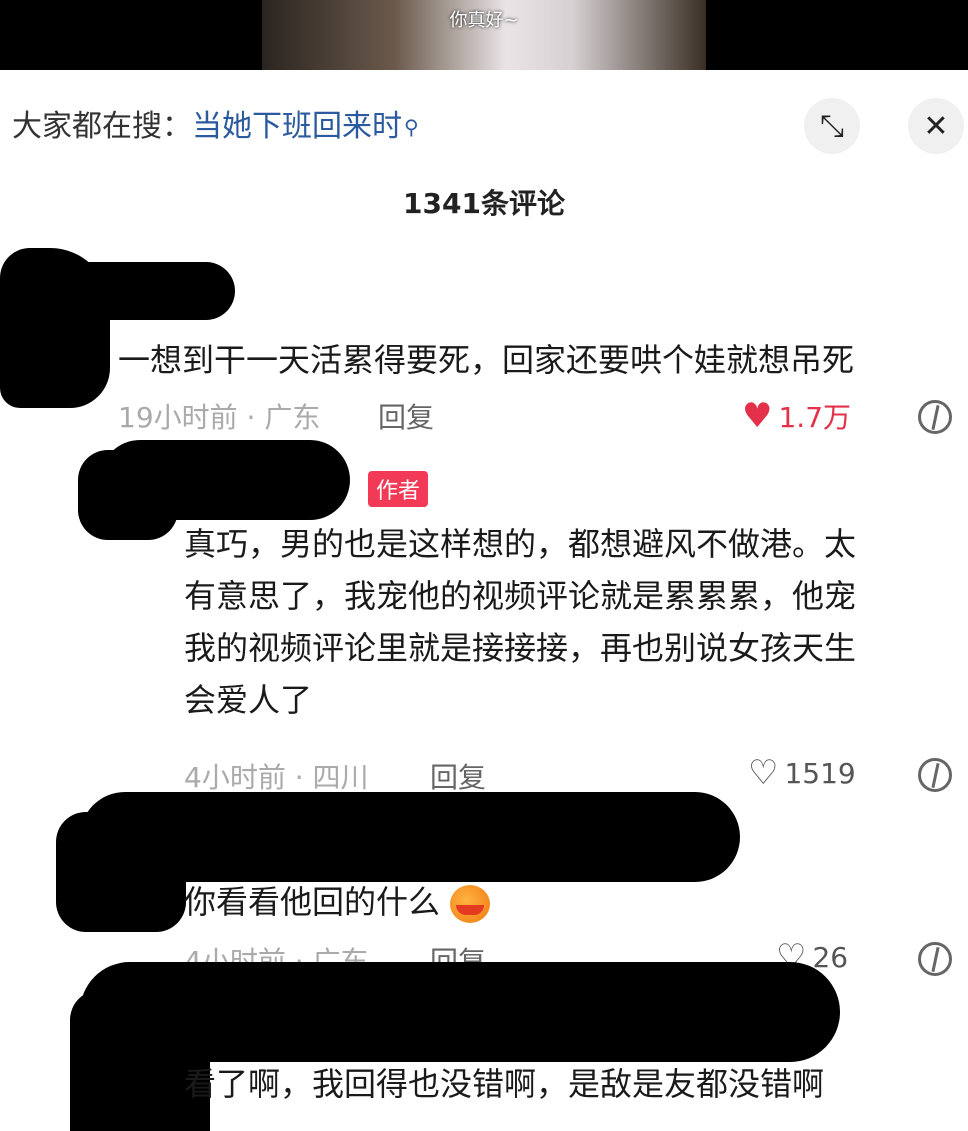 Image resolution: width=968 pixels, height=1131 pixels. Describe the element at coordinates (484, 203) in the screenshot. I see `comments-count-title: 1341条评论` at that location.